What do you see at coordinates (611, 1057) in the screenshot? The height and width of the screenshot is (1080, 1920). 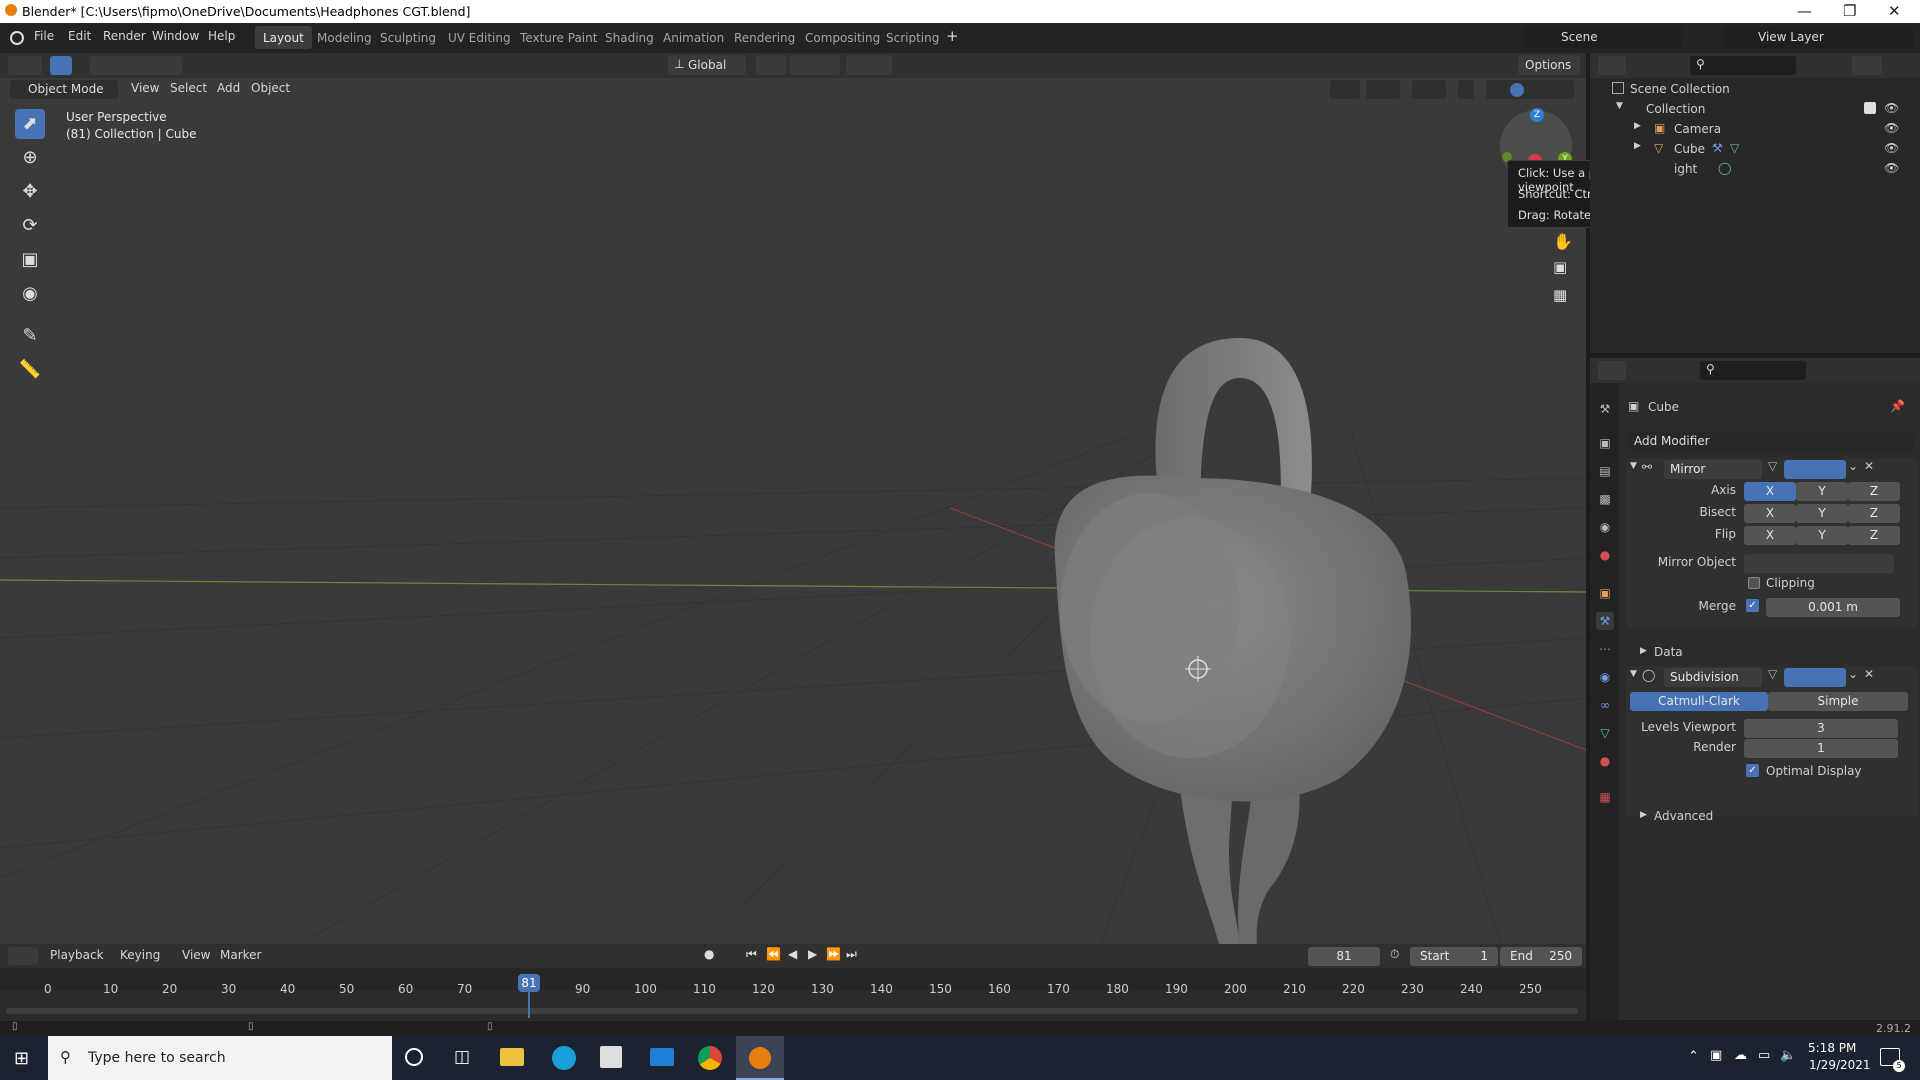 I see `store-icon` at bounding box center [611, 1057].